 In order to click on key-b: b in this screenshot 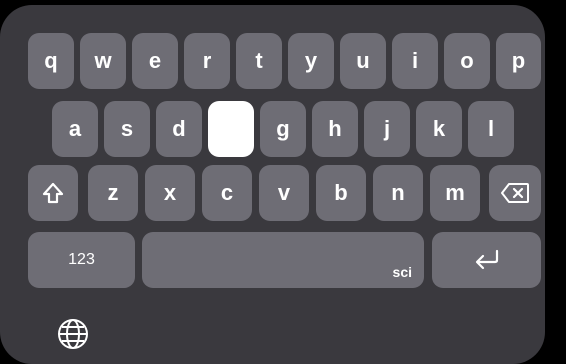, I will do `click(341, 193)`.